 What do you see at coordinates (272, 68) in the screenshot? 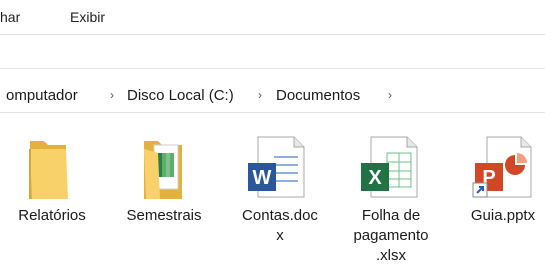
I see `ribbon-bottom-divider` at bounding box center [272, 68].